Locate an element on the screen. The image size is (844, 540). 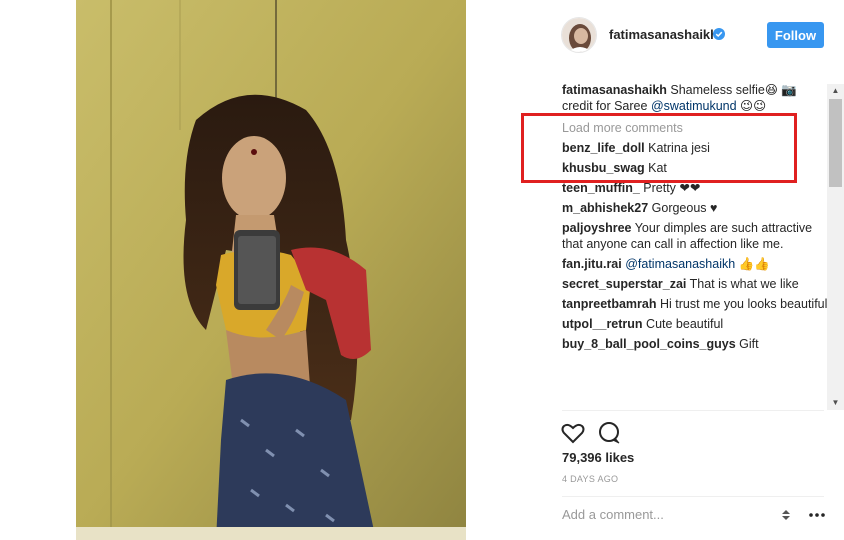
comment-author: fan.jitu.rai is located at coordinates (592, 264).